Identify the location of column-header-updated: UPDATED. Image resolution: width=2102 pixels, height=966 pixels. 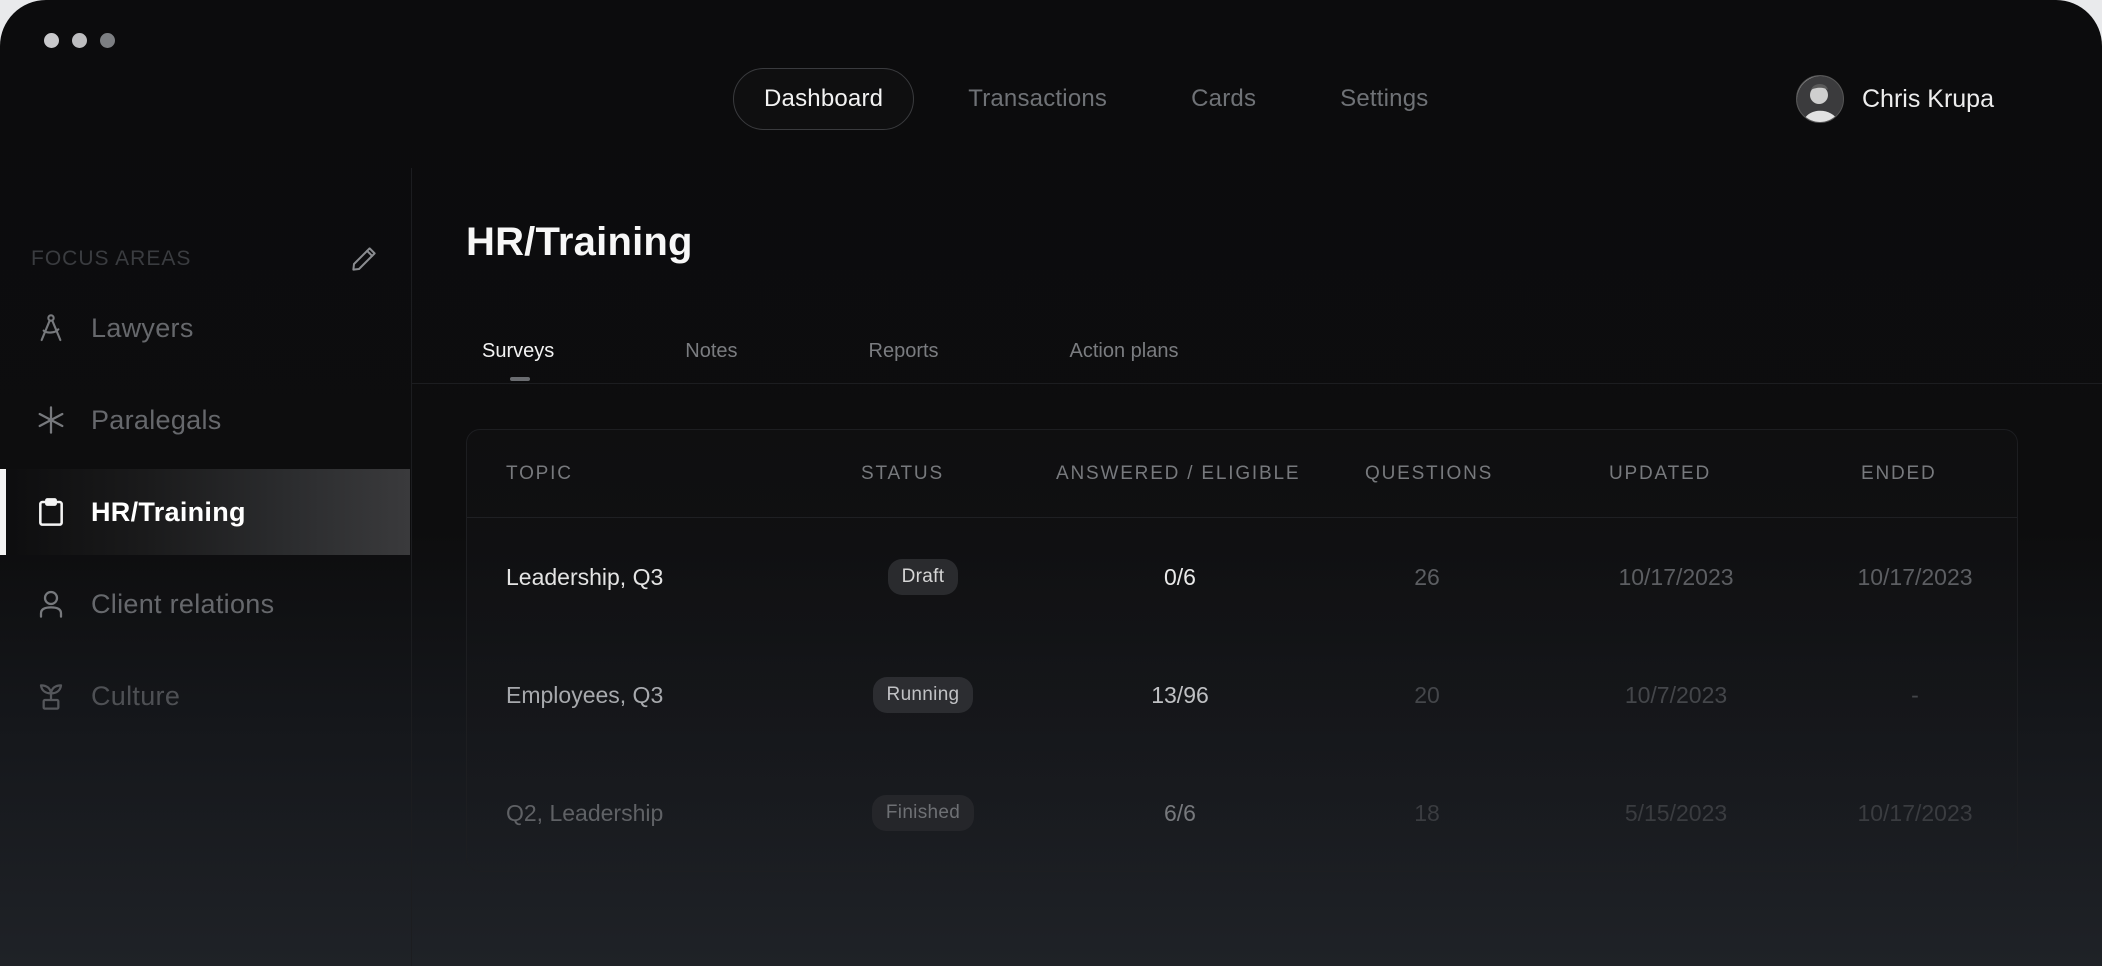
(1660, 474).